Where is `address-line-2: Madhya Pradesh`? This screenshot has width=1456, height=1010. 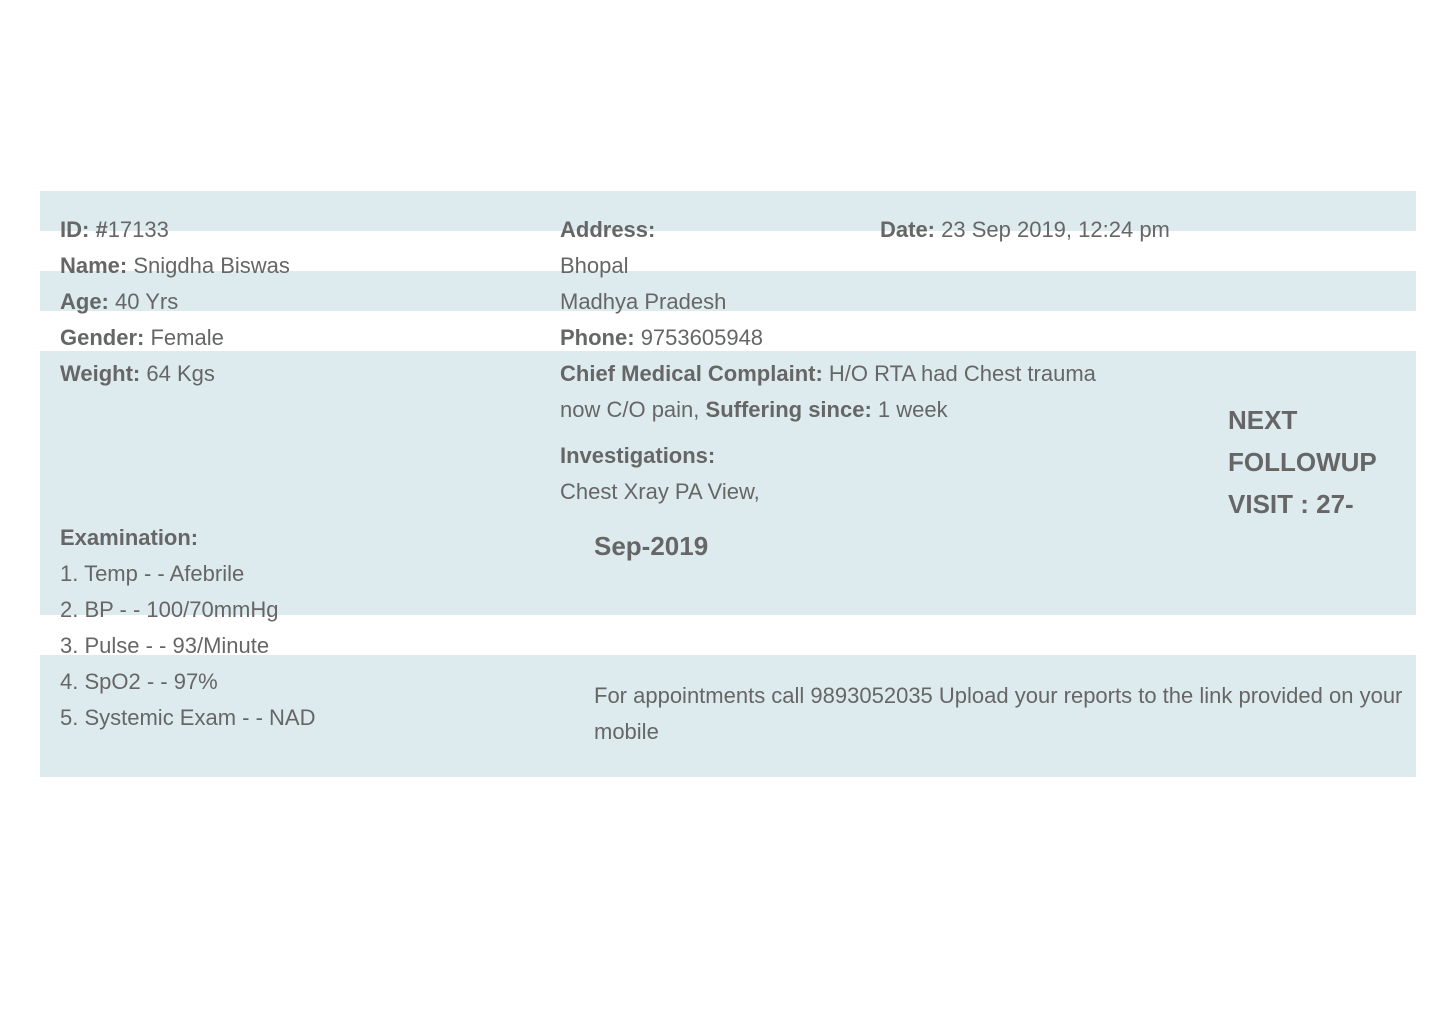 address-line-2: Madhya Pradesh is located at coordinates (643, 301).